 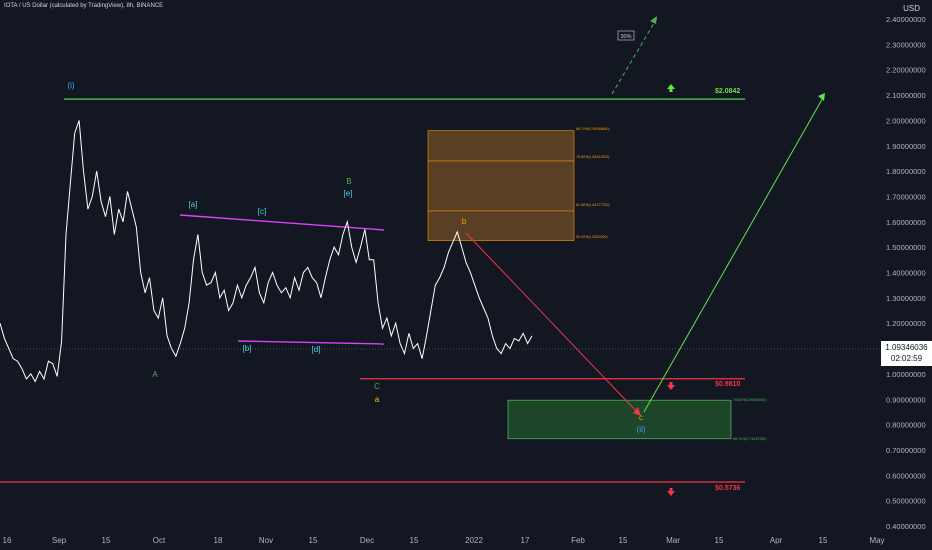 What do you see at coordinates (501, 185) in the screenshot?
I see `fib-resistance-zone` at bounding box center [501, 185].